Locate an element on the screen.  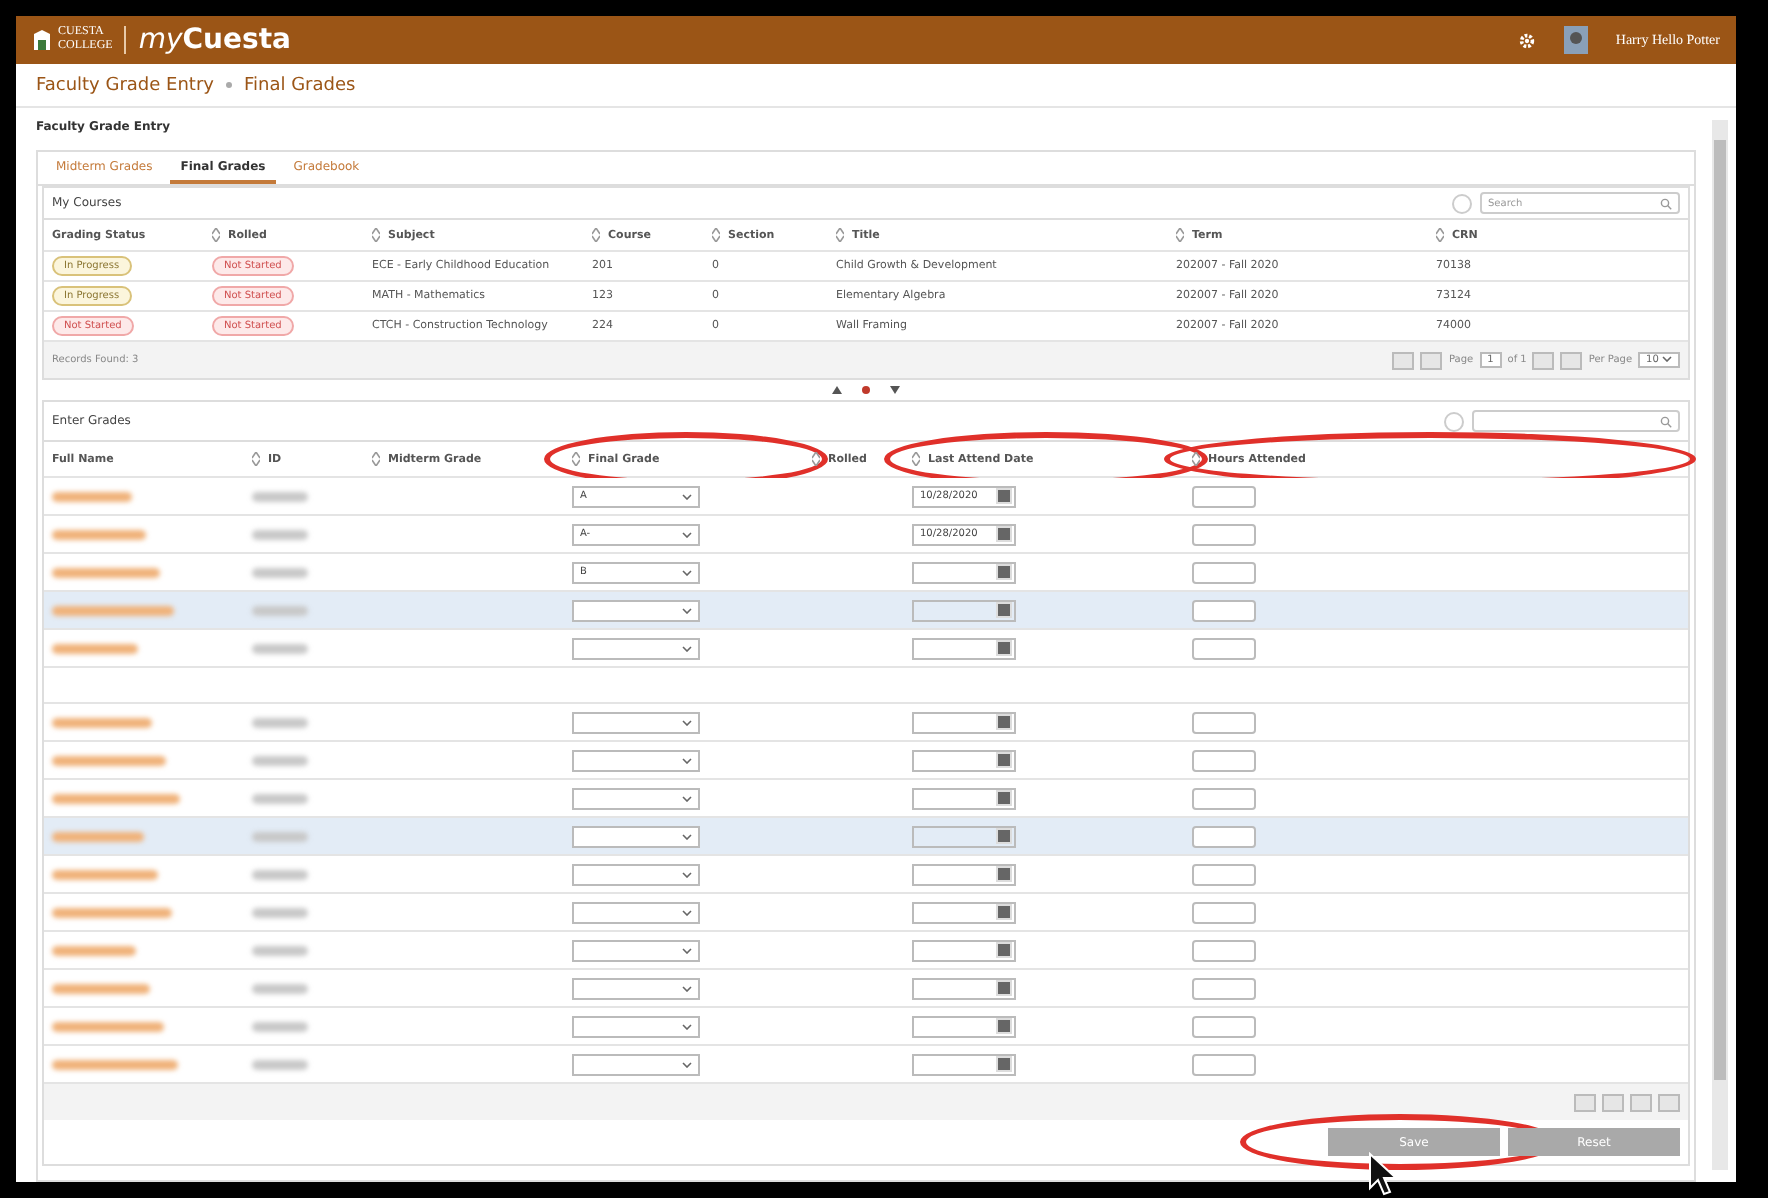
search-field is located at coordinates (1576, 421).